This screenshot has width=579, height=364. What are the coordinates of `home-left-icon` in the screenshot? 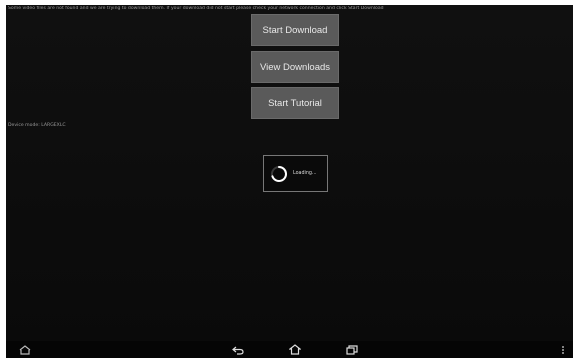 It's located at (25, 349).